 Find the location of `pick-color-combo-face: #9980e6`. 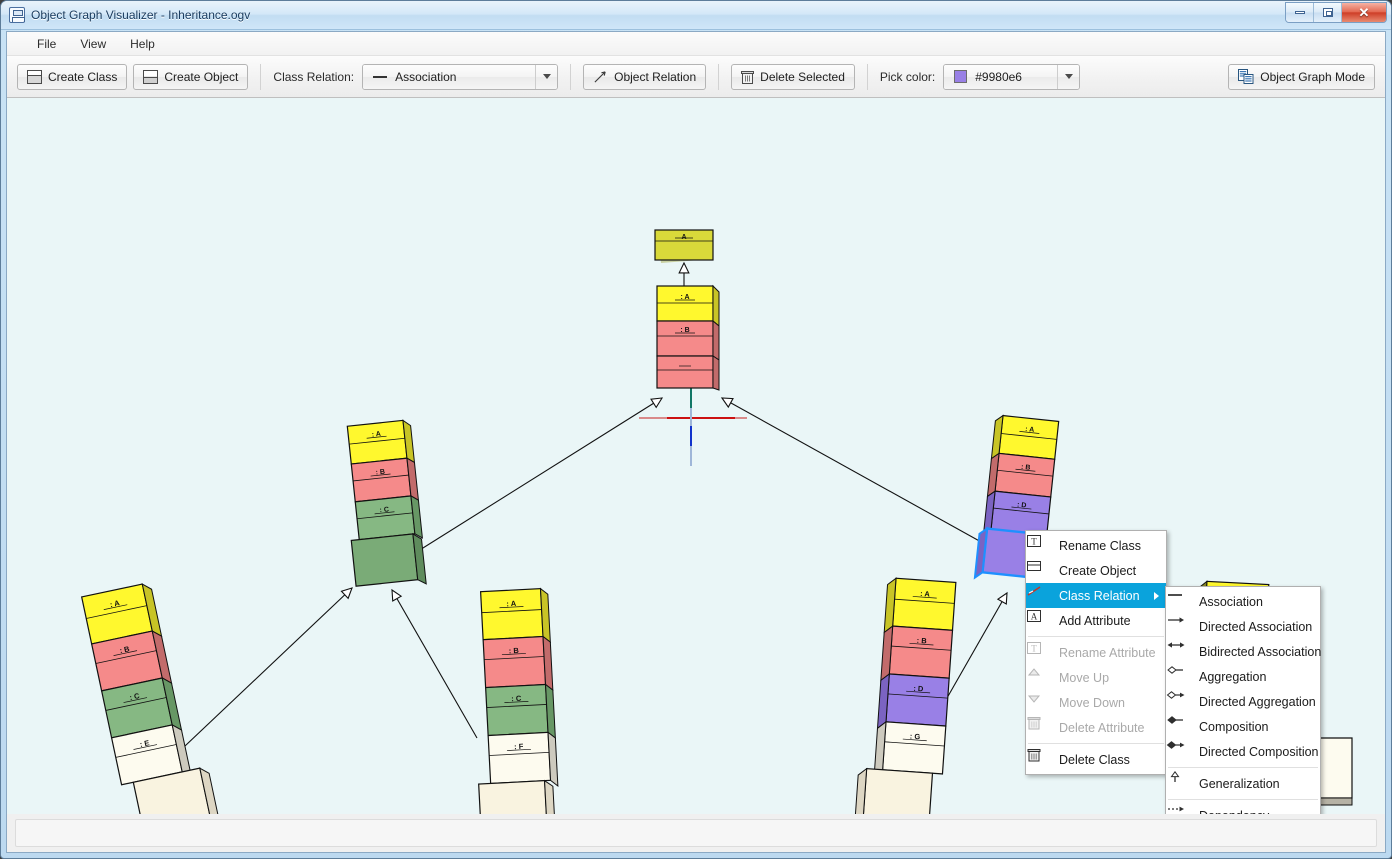

pick-color-combo-face: #9980e6 is located at coordinates (1001, 76).